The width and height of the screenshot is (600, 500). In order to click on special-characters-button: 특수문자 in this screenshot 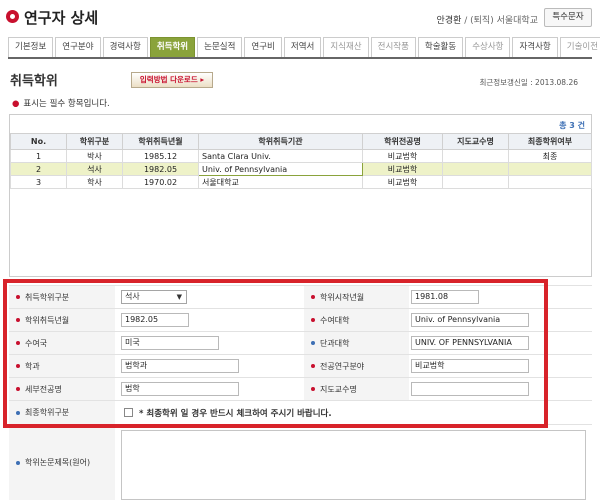, I will do `click(568, 17)`.